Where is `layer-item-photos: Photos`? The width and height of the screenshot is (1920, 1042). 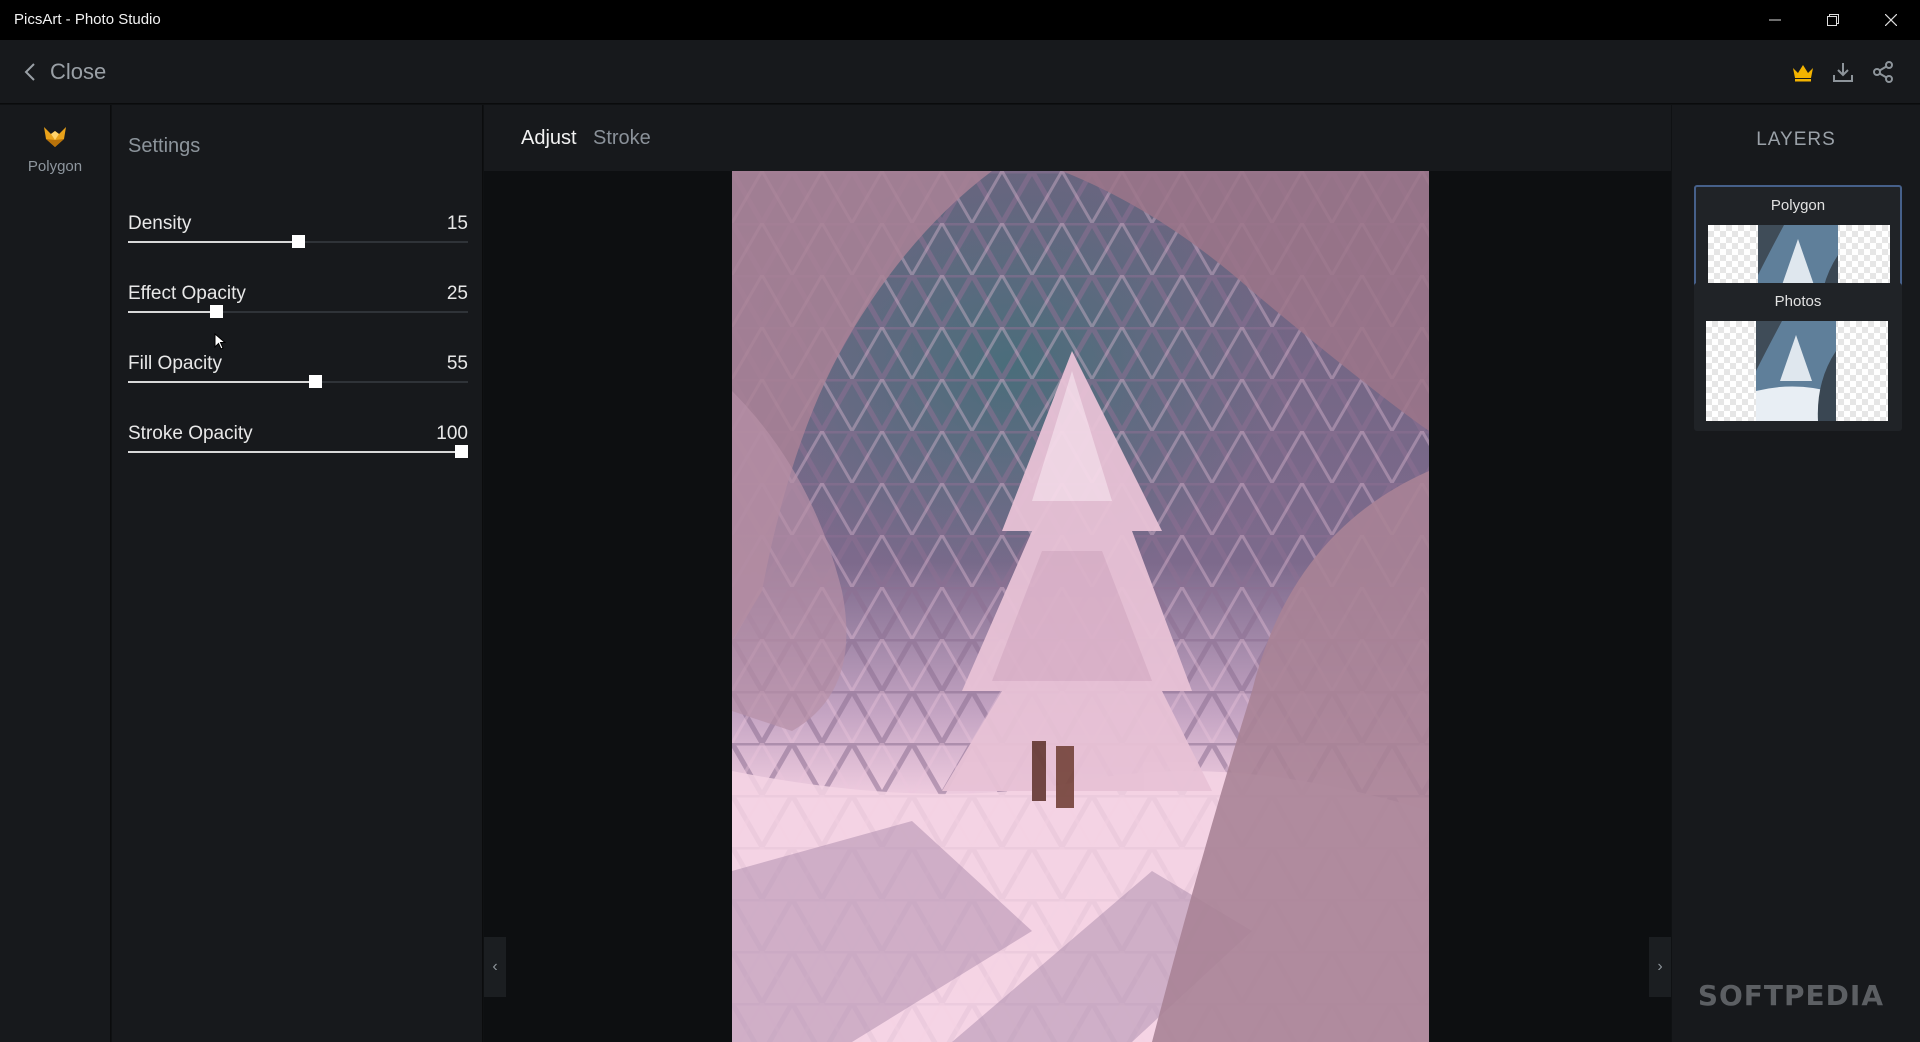
layer-item-photos: Photos is located at coordinates (1798, 357).